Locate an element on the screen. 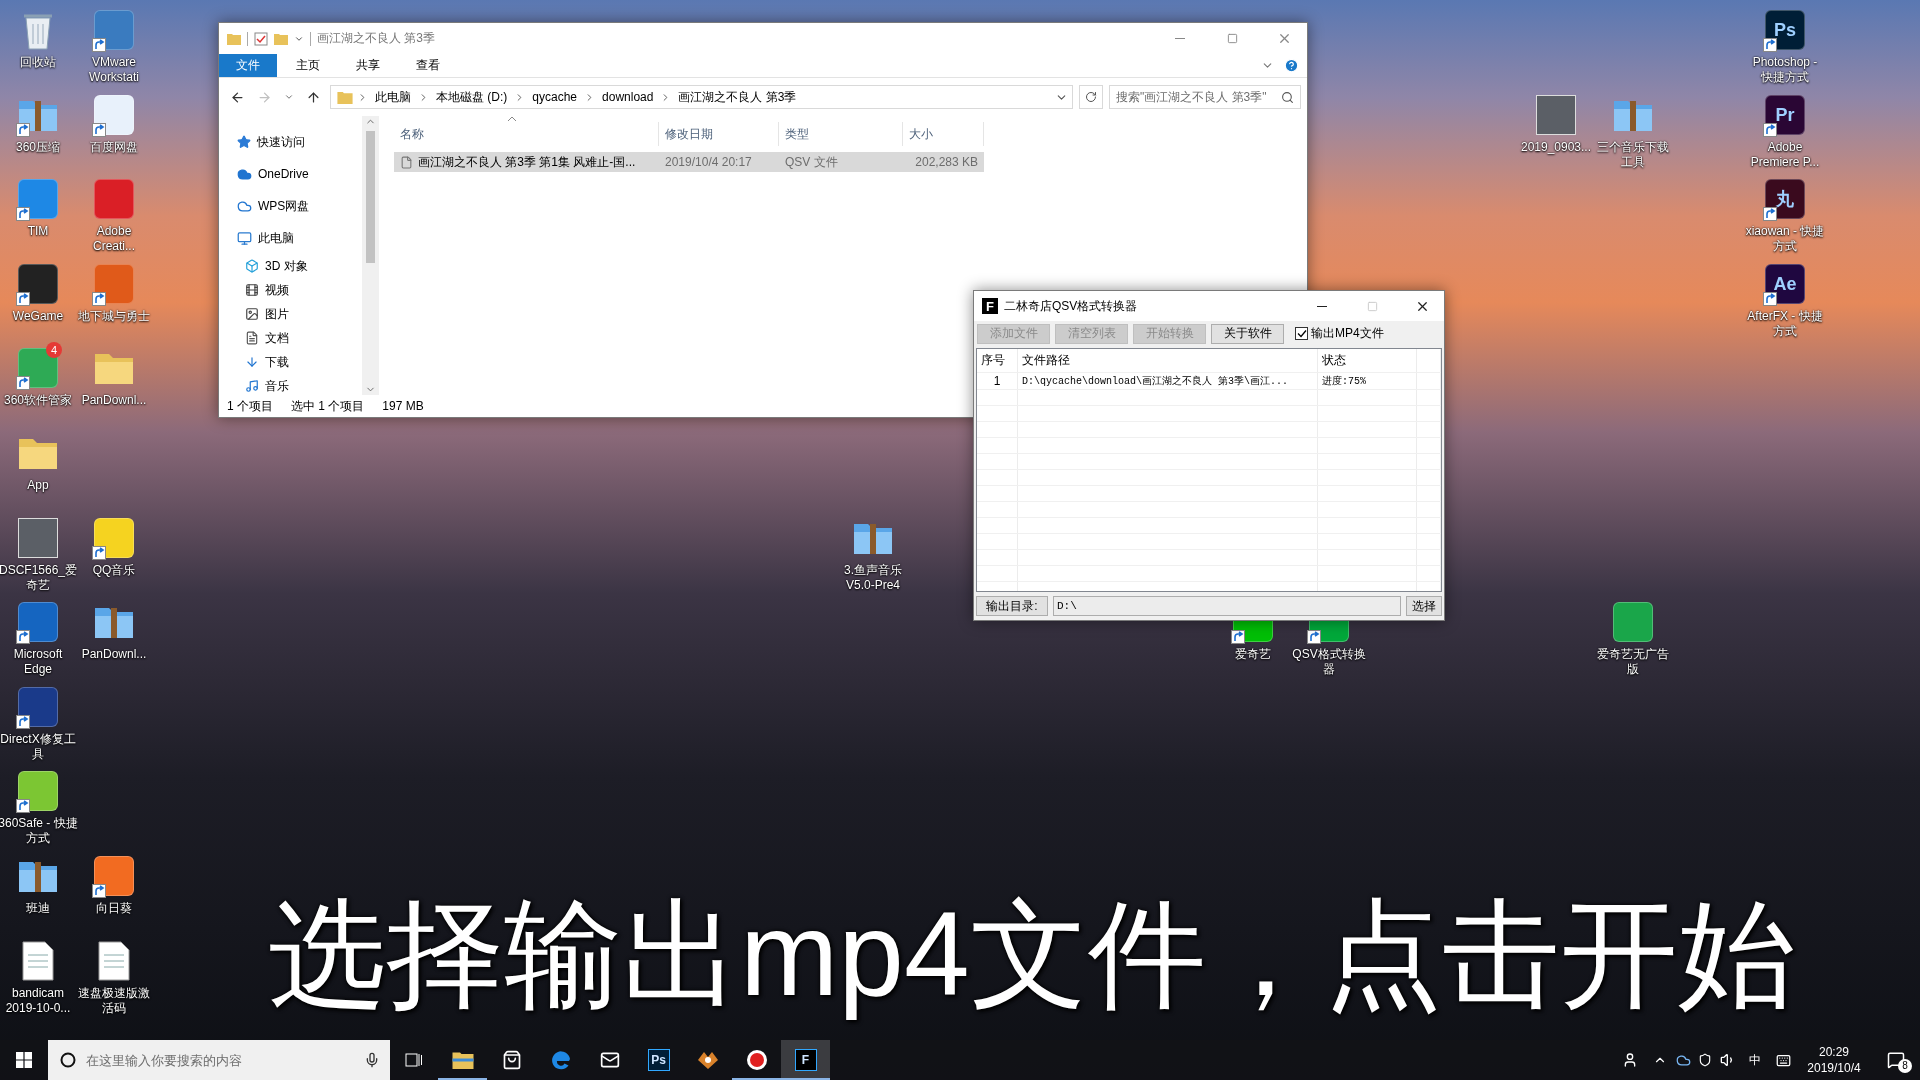 The height and width of the screenshot is (1080, 1920). ribbon-tab: 文件 is located at coordinates (248, 65).